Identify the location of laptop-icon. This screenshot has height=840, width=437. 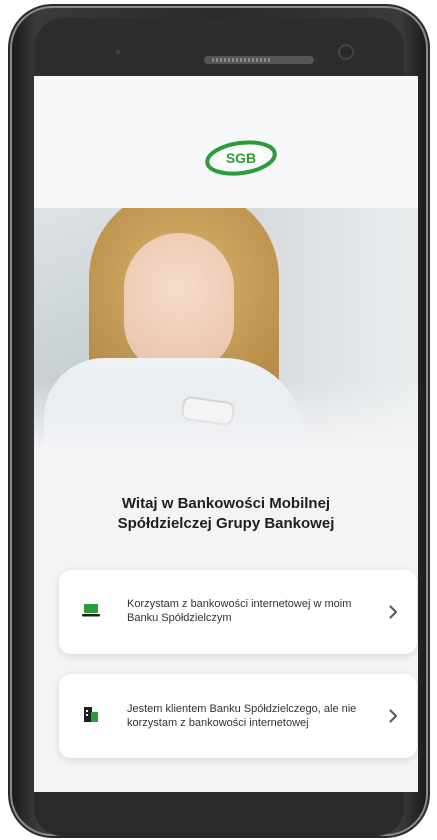
(91, 610).